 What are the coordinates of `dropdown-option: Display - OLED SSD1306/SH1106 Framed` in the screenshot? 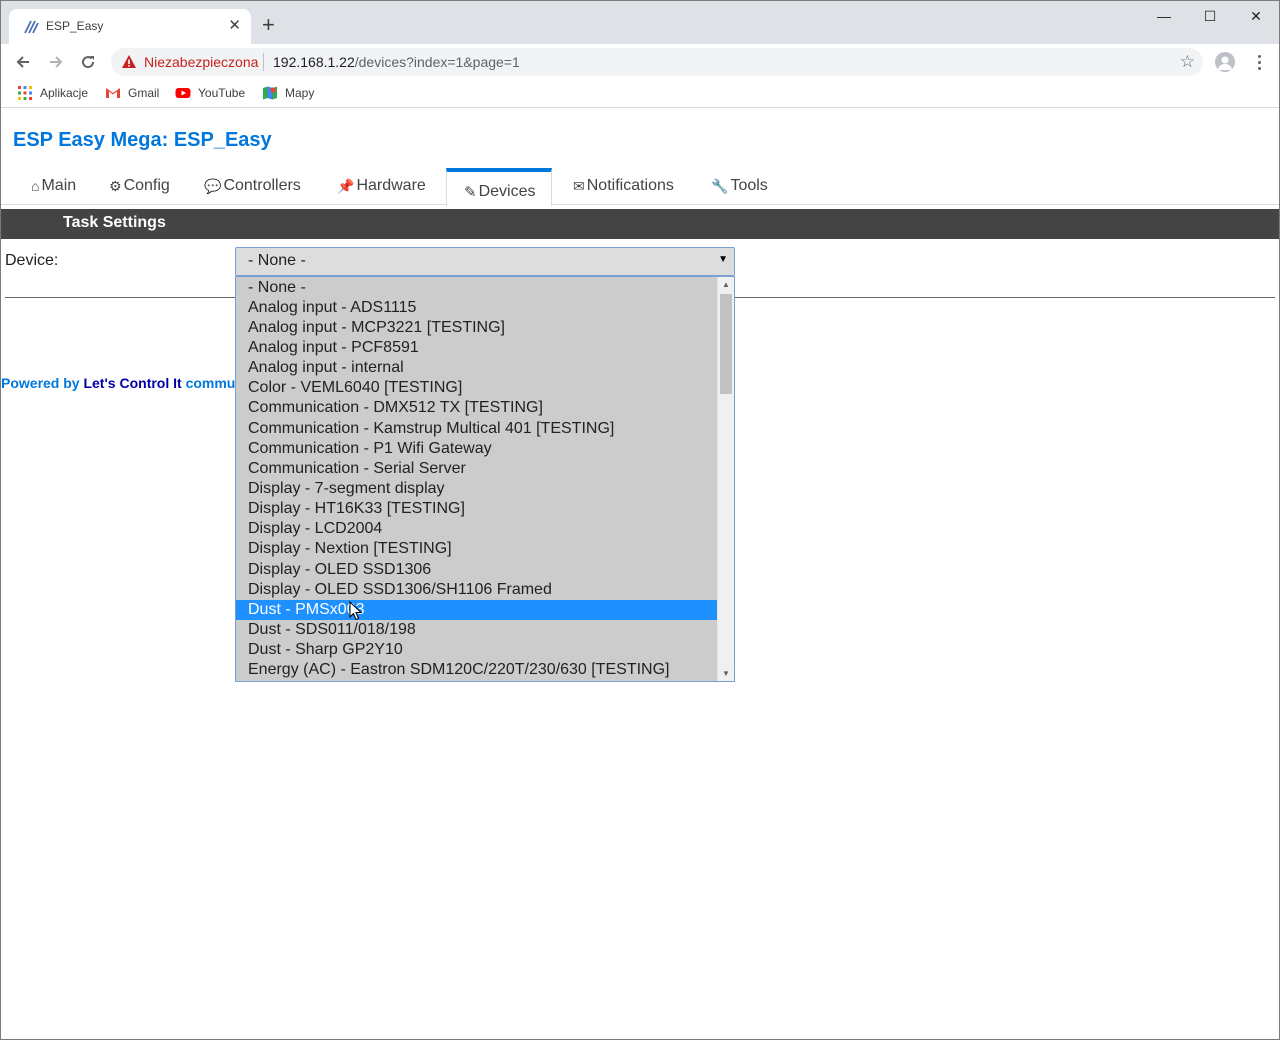 It's located at (477, 590).